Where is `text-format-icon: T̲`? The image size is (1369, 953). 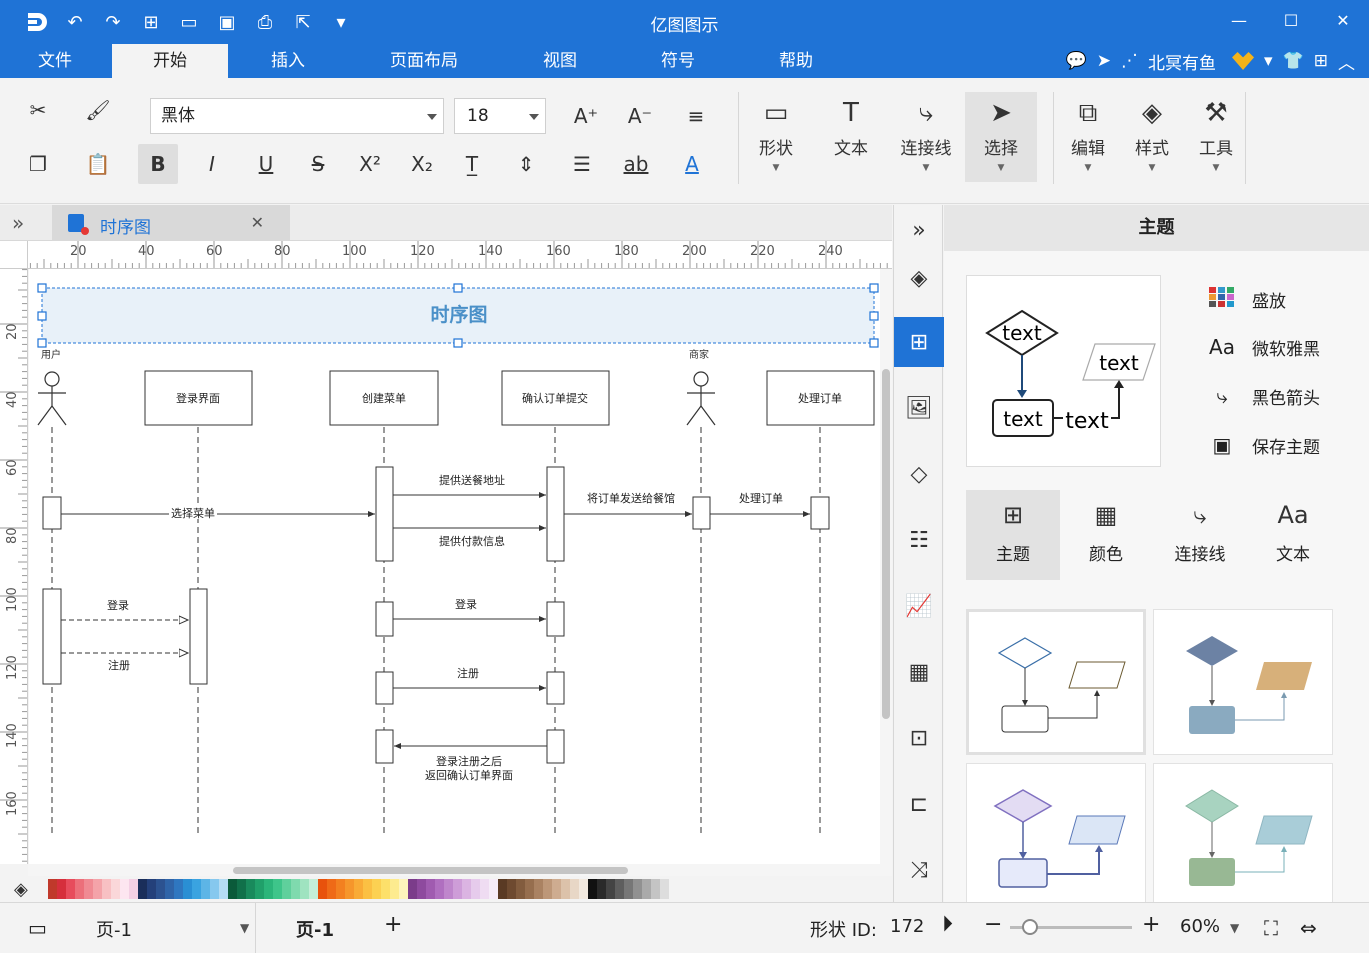
text-format-icon: T̲ is located at coordinates (472, 164).